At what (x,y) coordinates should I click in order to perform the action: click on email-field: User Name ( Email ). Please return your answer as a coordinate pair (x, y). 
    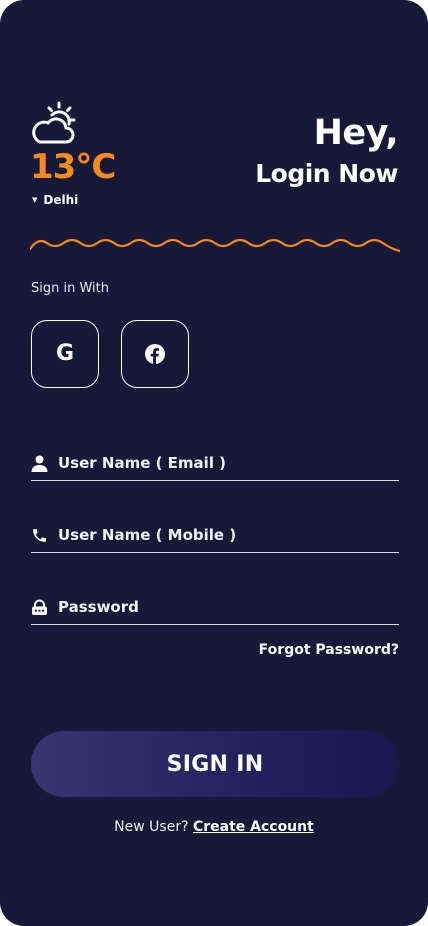
    Looking at the image, I should click on (215, 463).